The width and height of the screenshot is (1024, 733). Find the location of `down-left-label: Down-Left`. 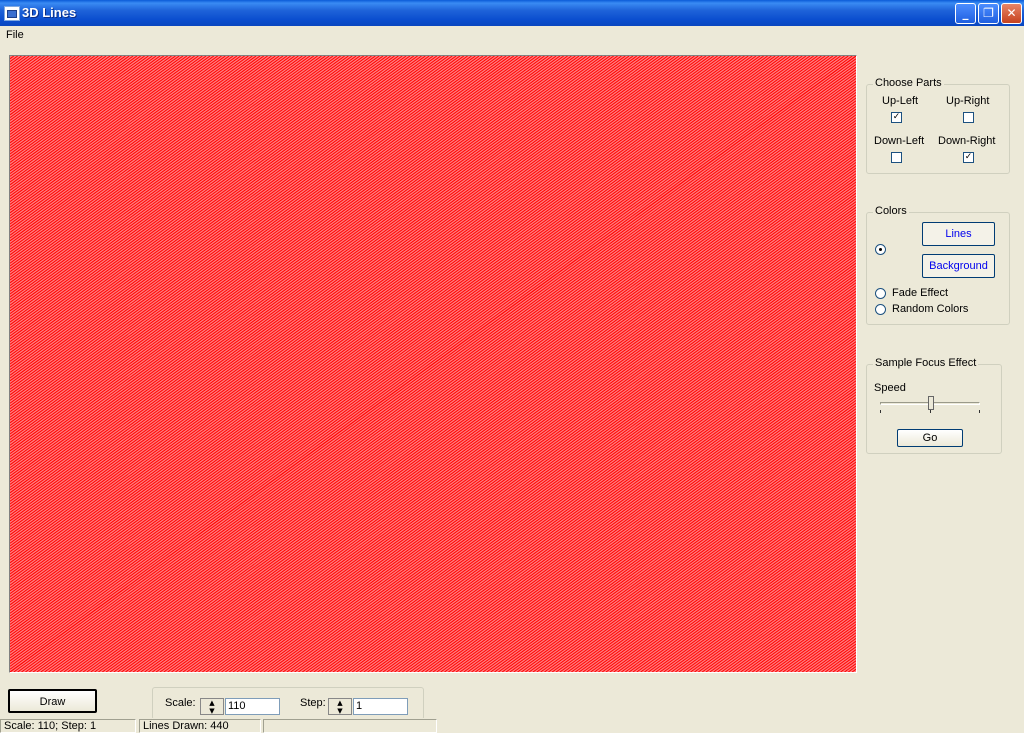

down-left-label: Down-Left is located at coordinates (899, 141).